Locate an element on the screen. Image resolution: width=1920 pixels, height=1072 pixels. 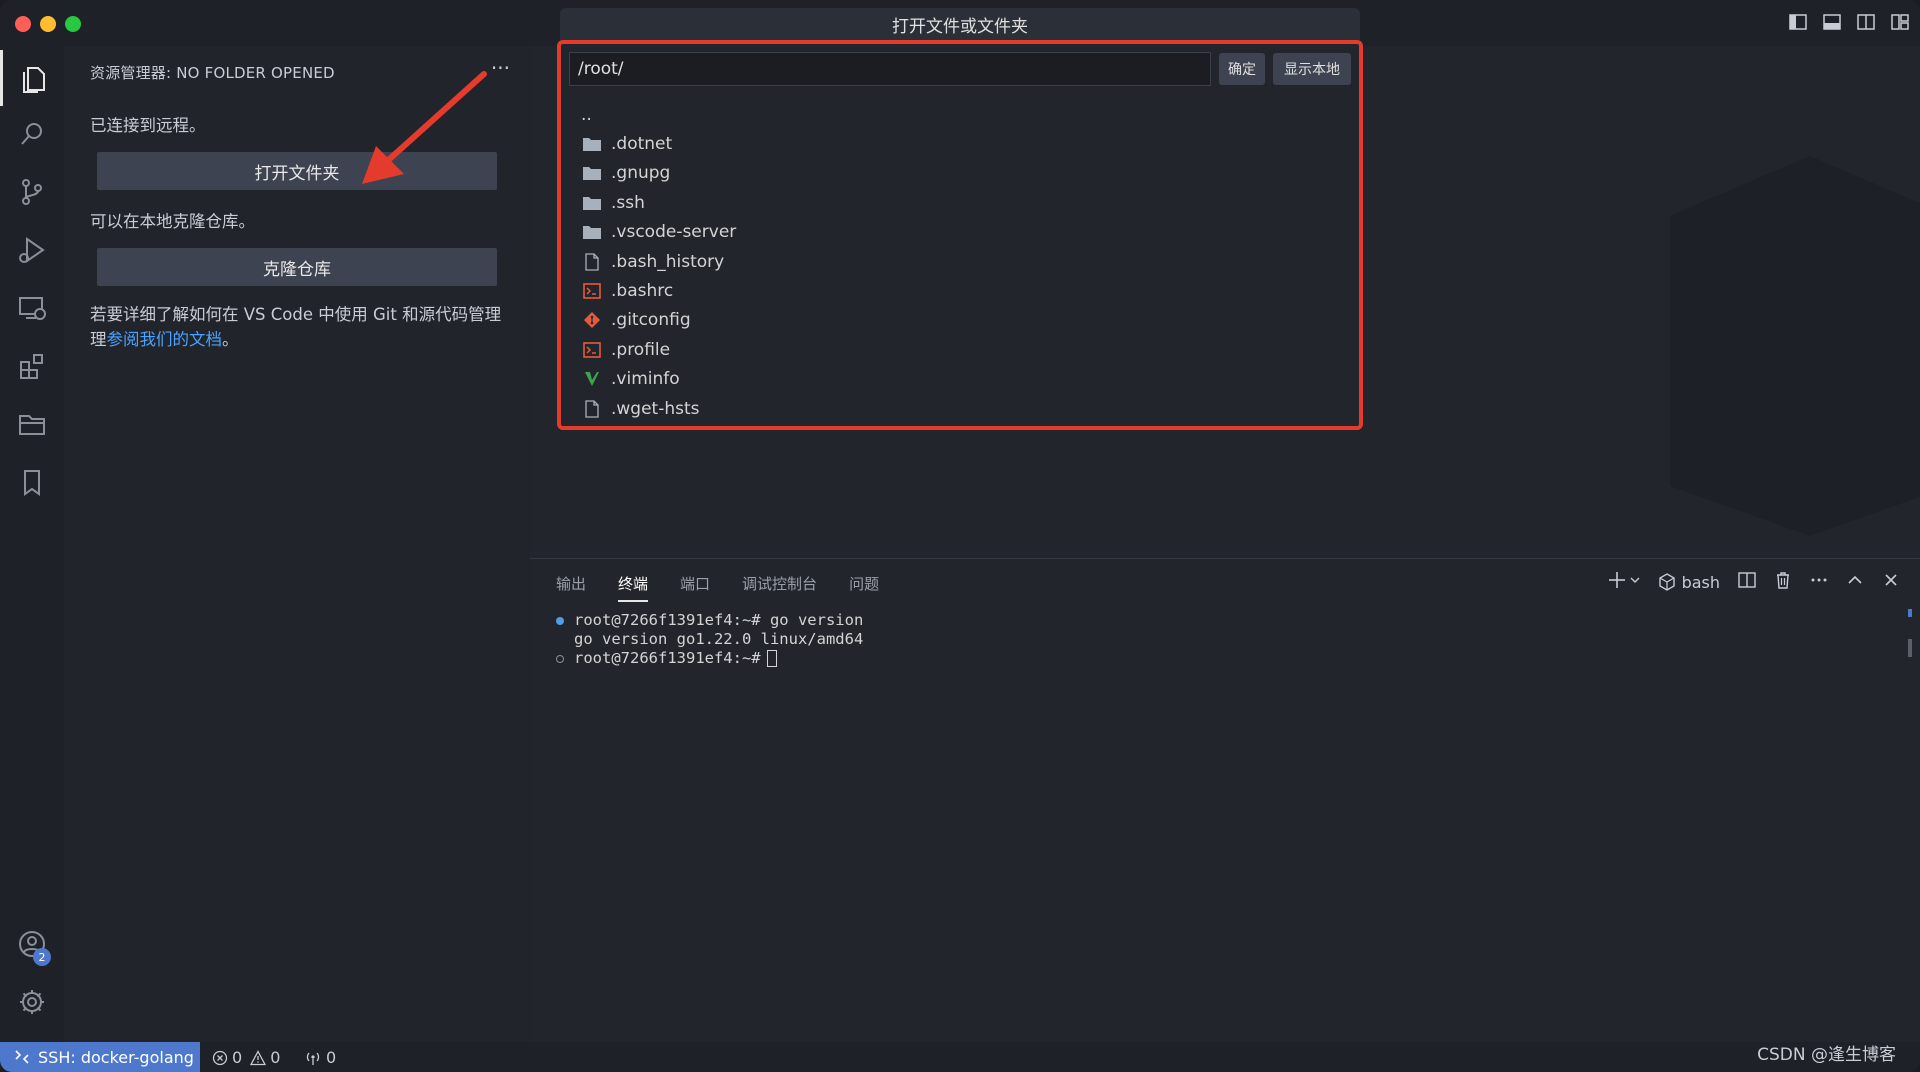
terminal-scroll-marker is located at coordinates (1910, 613).